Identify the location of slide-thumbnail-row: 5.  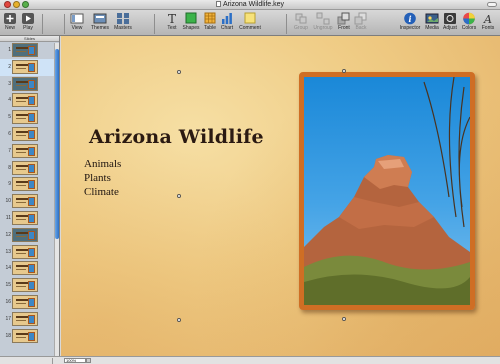
(29, 117).